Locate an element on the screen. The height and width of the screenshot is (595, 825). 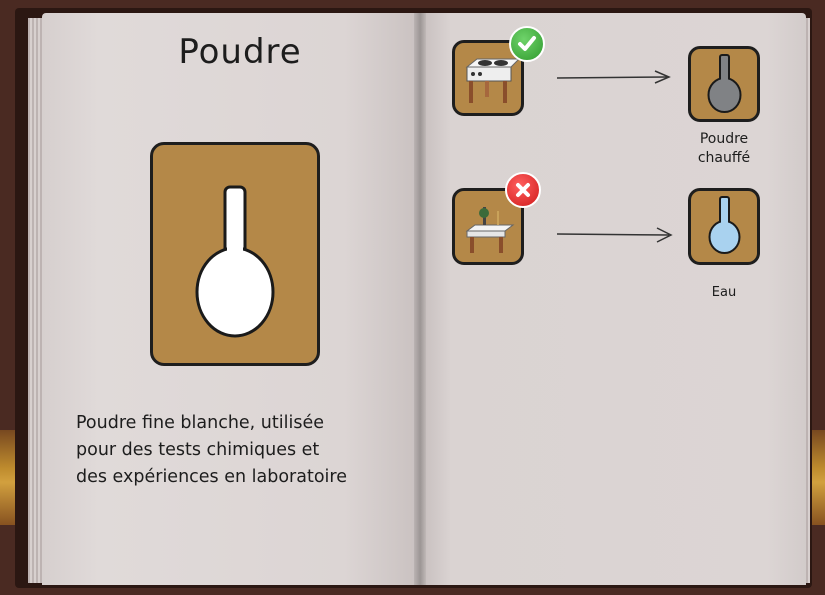
recipe-2-result-label-line-1: Eau is located at coordinates (724, 292).